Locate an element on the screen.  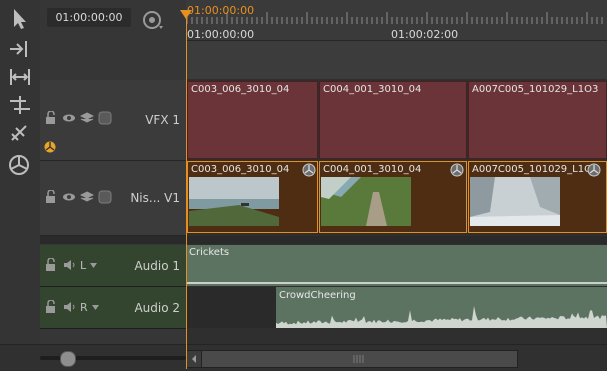
playhead-line is located at coordinates (186, 191).